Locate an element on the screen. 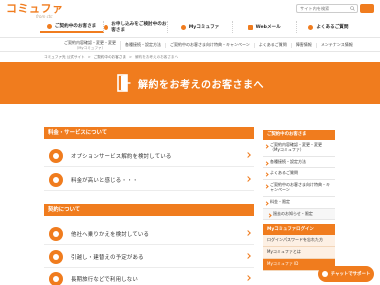 Image resolution: width=380 pixels, height=285 pixels. nav-webmail: Webメール is located at coordinates (265, 27).